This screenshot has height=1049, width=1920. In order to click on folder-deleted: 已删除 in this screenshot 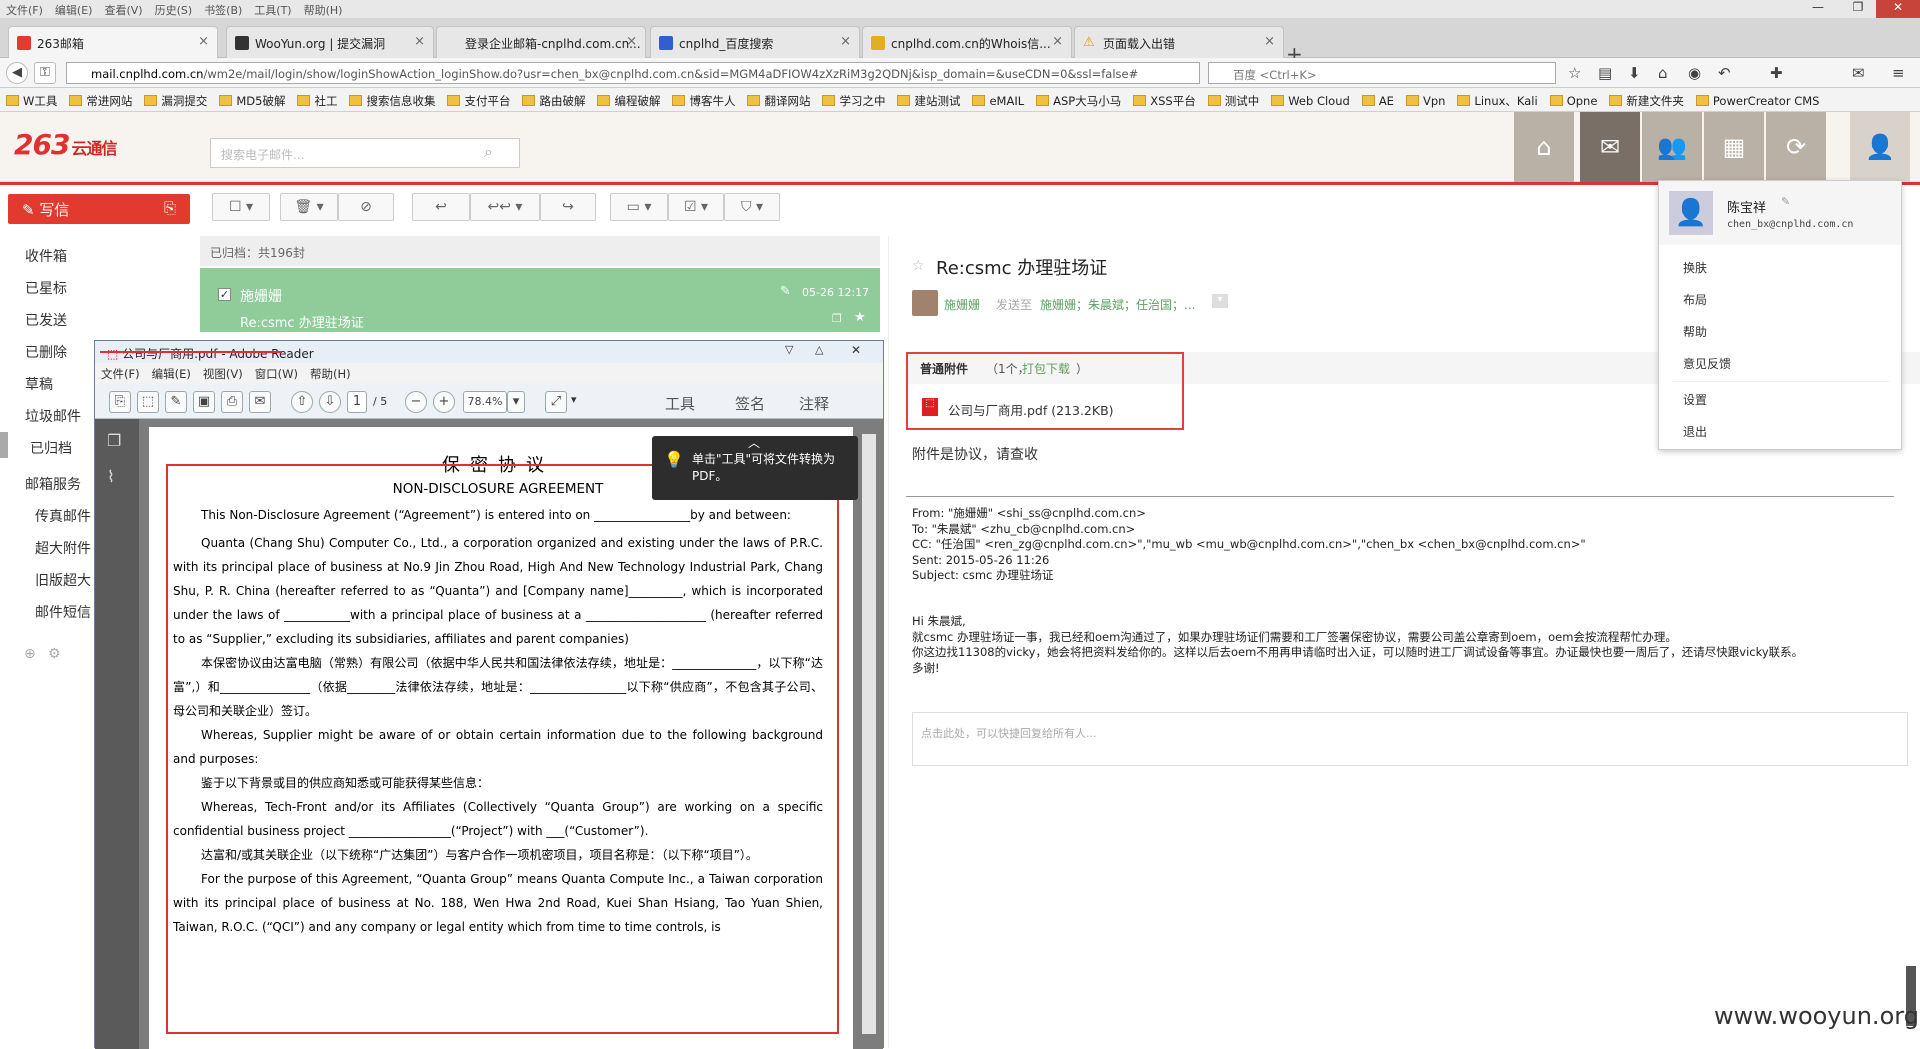, I will do `click(46, 352)`.